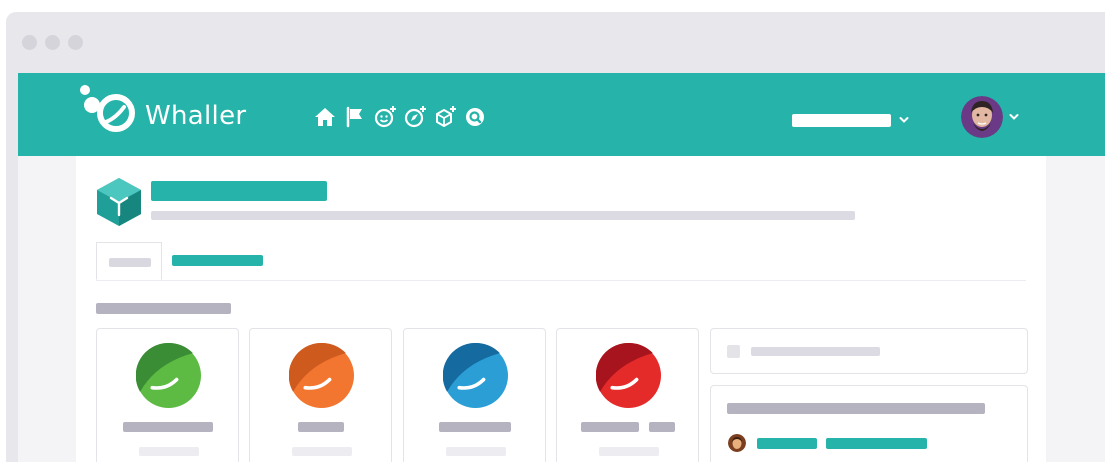 The image size is (1105, 462). What do you see at coordinates (239, 191) in the screenshot?
I see `space-title` at bounding box center [239, 191].